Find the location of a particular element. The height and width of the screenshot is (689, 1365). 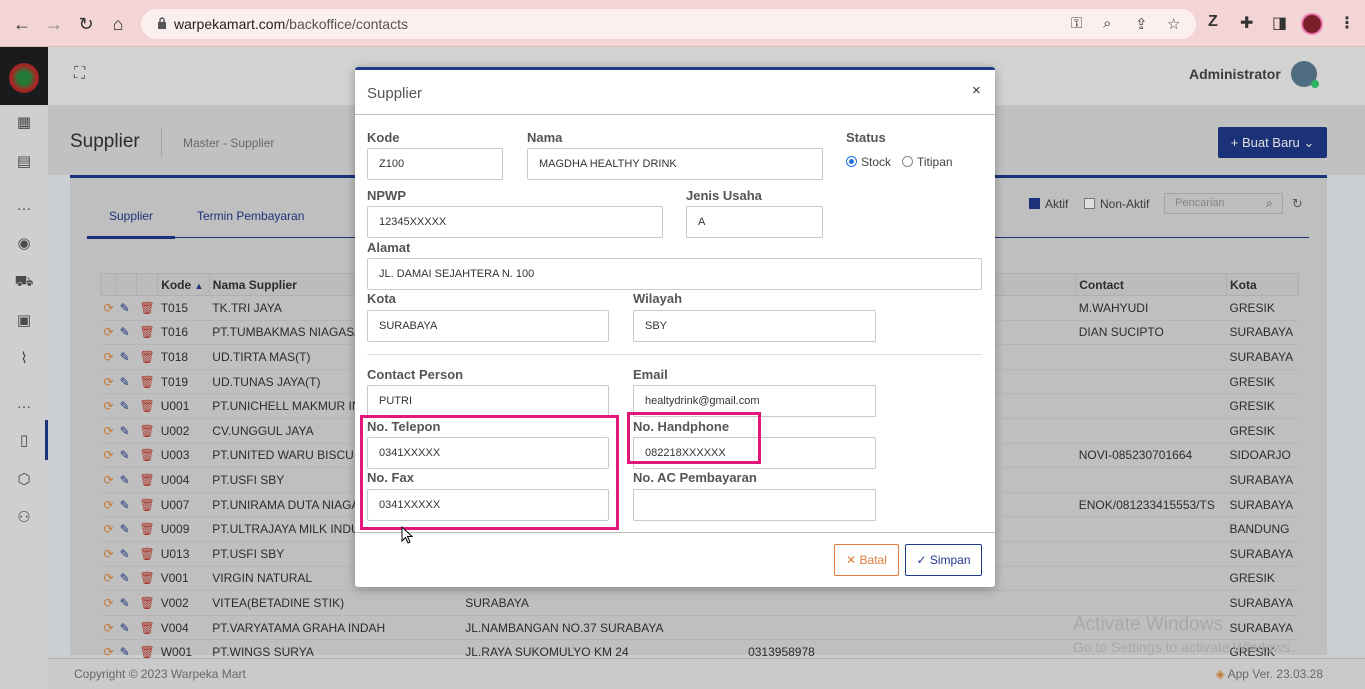

nama-label: Nama is located at coordinates (545, 137).